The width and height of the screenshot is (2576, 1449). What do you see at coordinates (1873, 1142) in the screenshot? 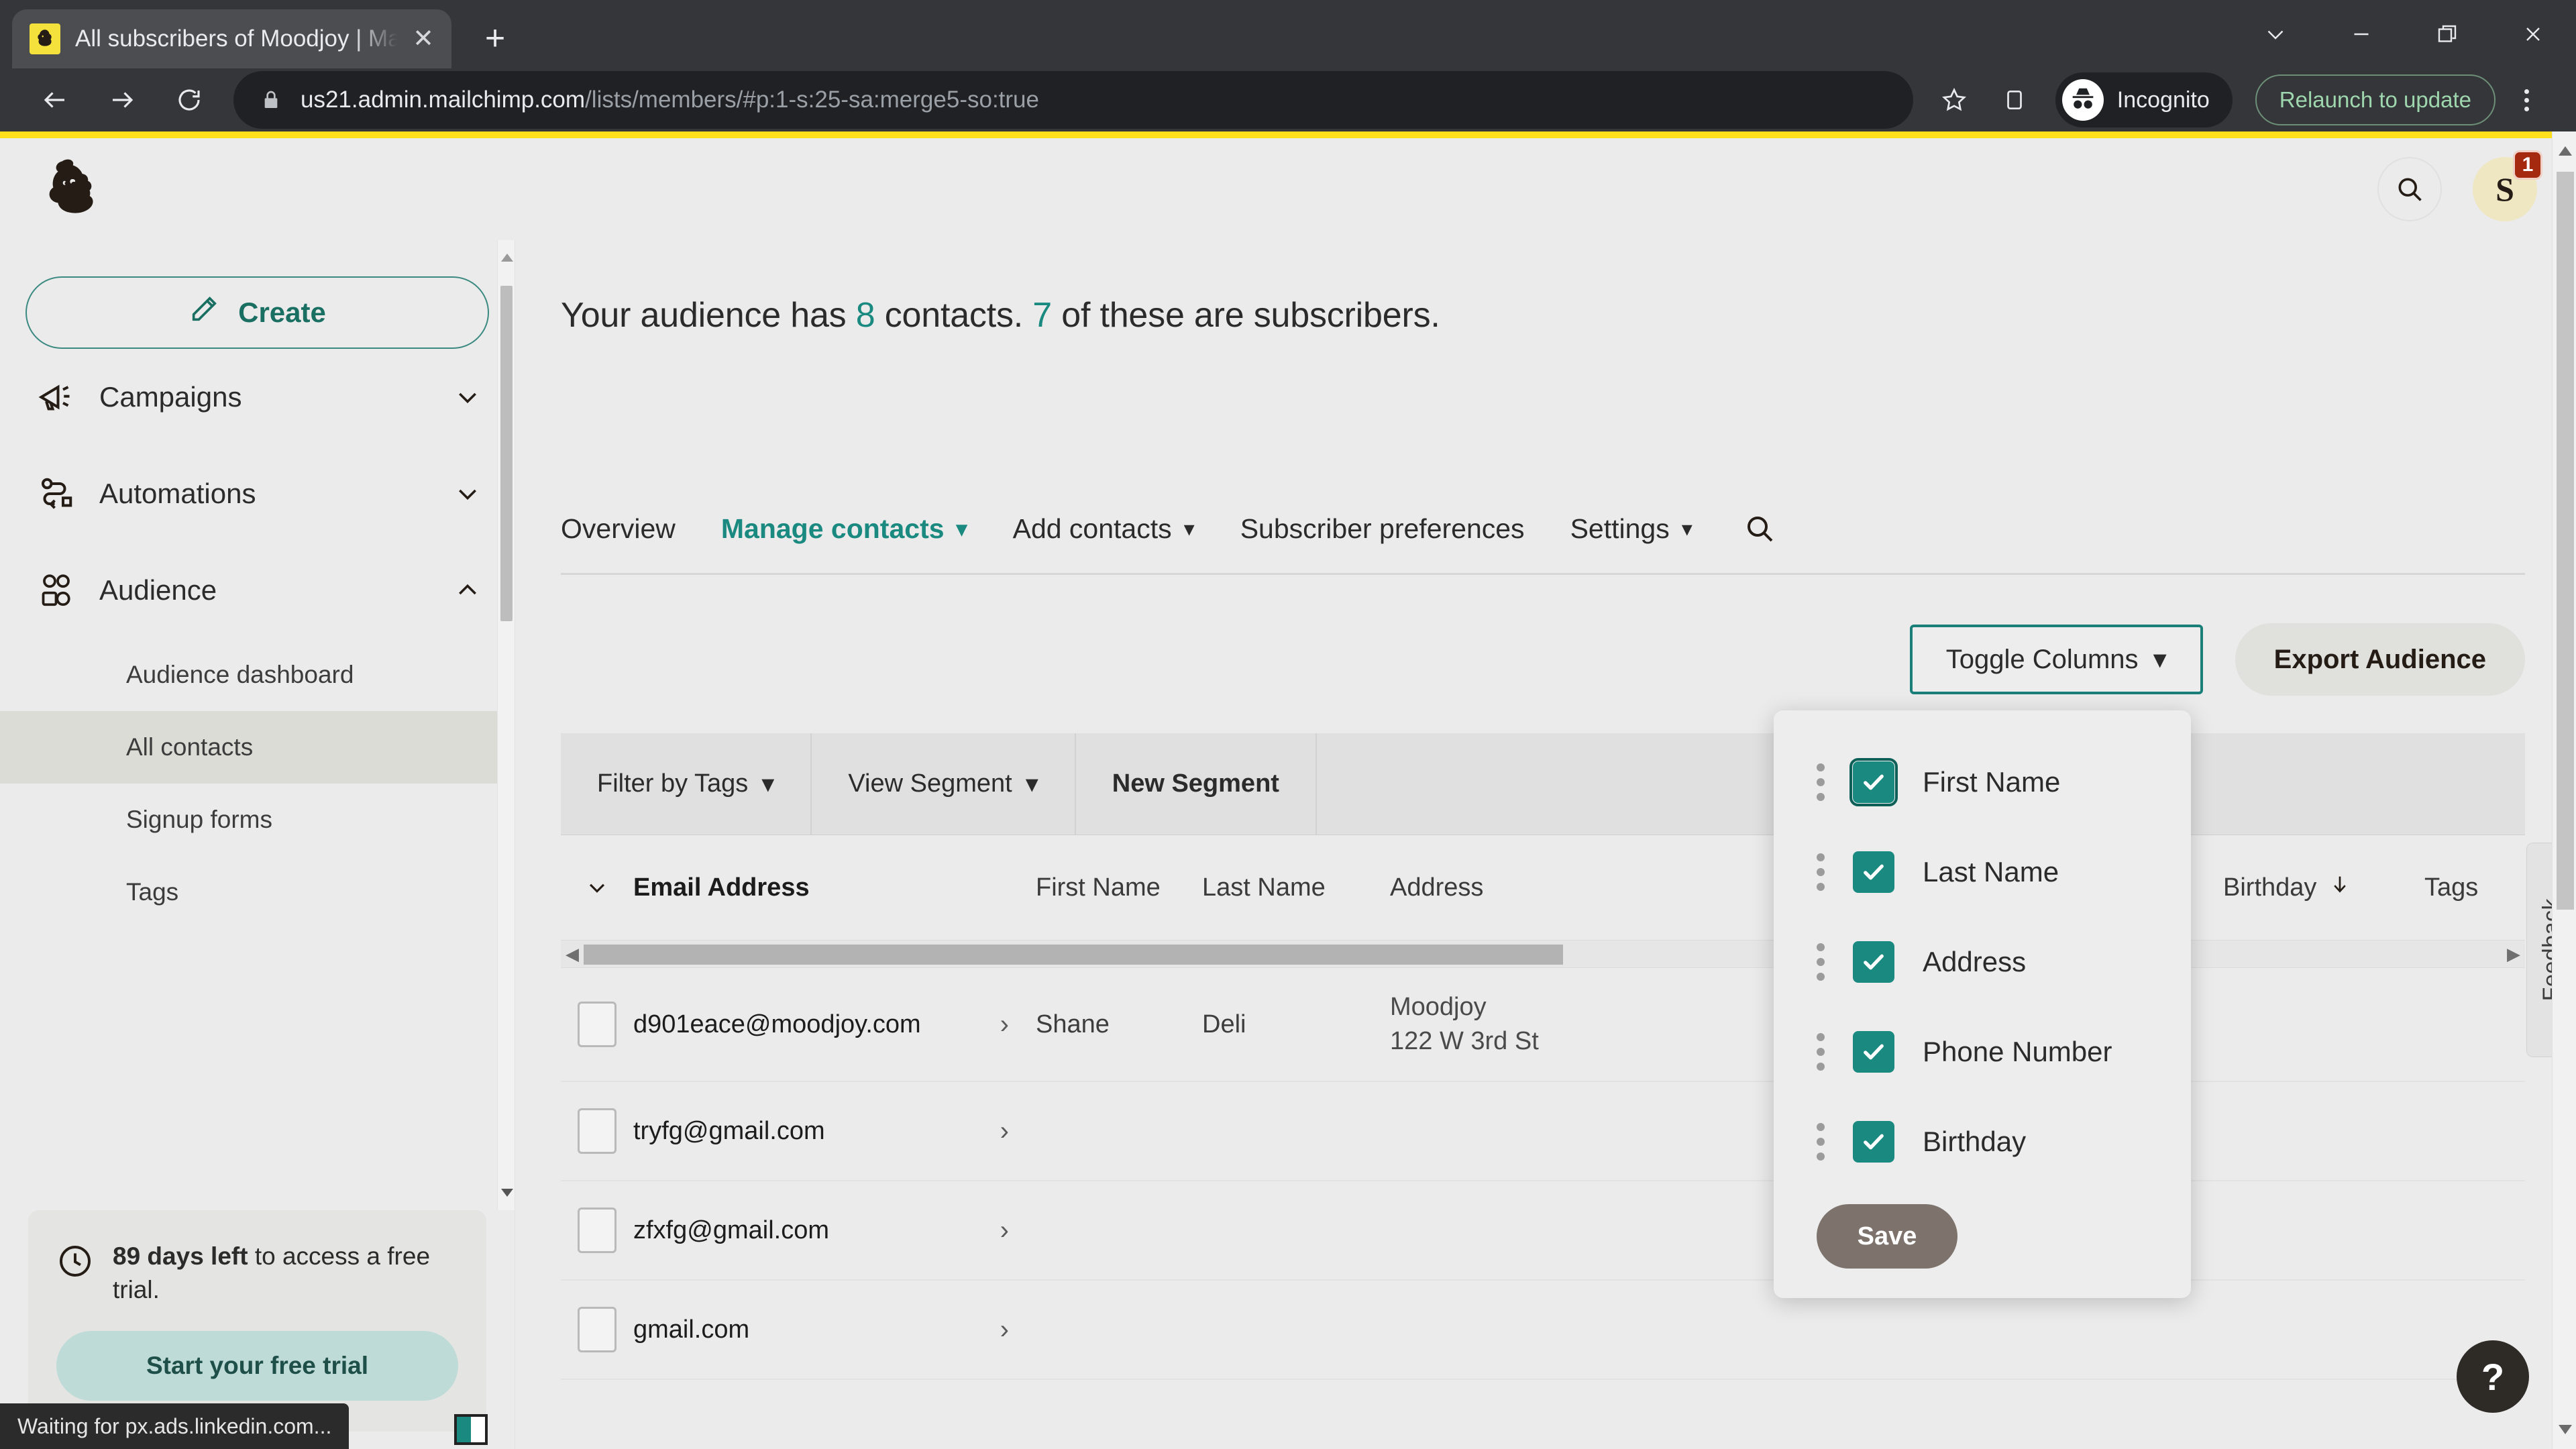
I see `checkbox-birthday` at bounding box center [1873, 1142].